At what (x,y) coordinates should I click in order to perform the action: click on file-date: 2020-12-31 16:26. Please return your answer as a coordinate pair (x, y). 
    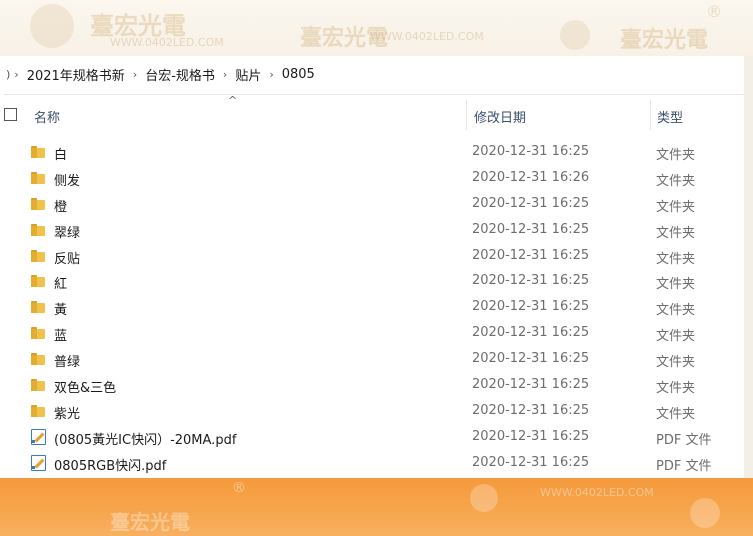
    Looking at the image, I should click on (531, 177).